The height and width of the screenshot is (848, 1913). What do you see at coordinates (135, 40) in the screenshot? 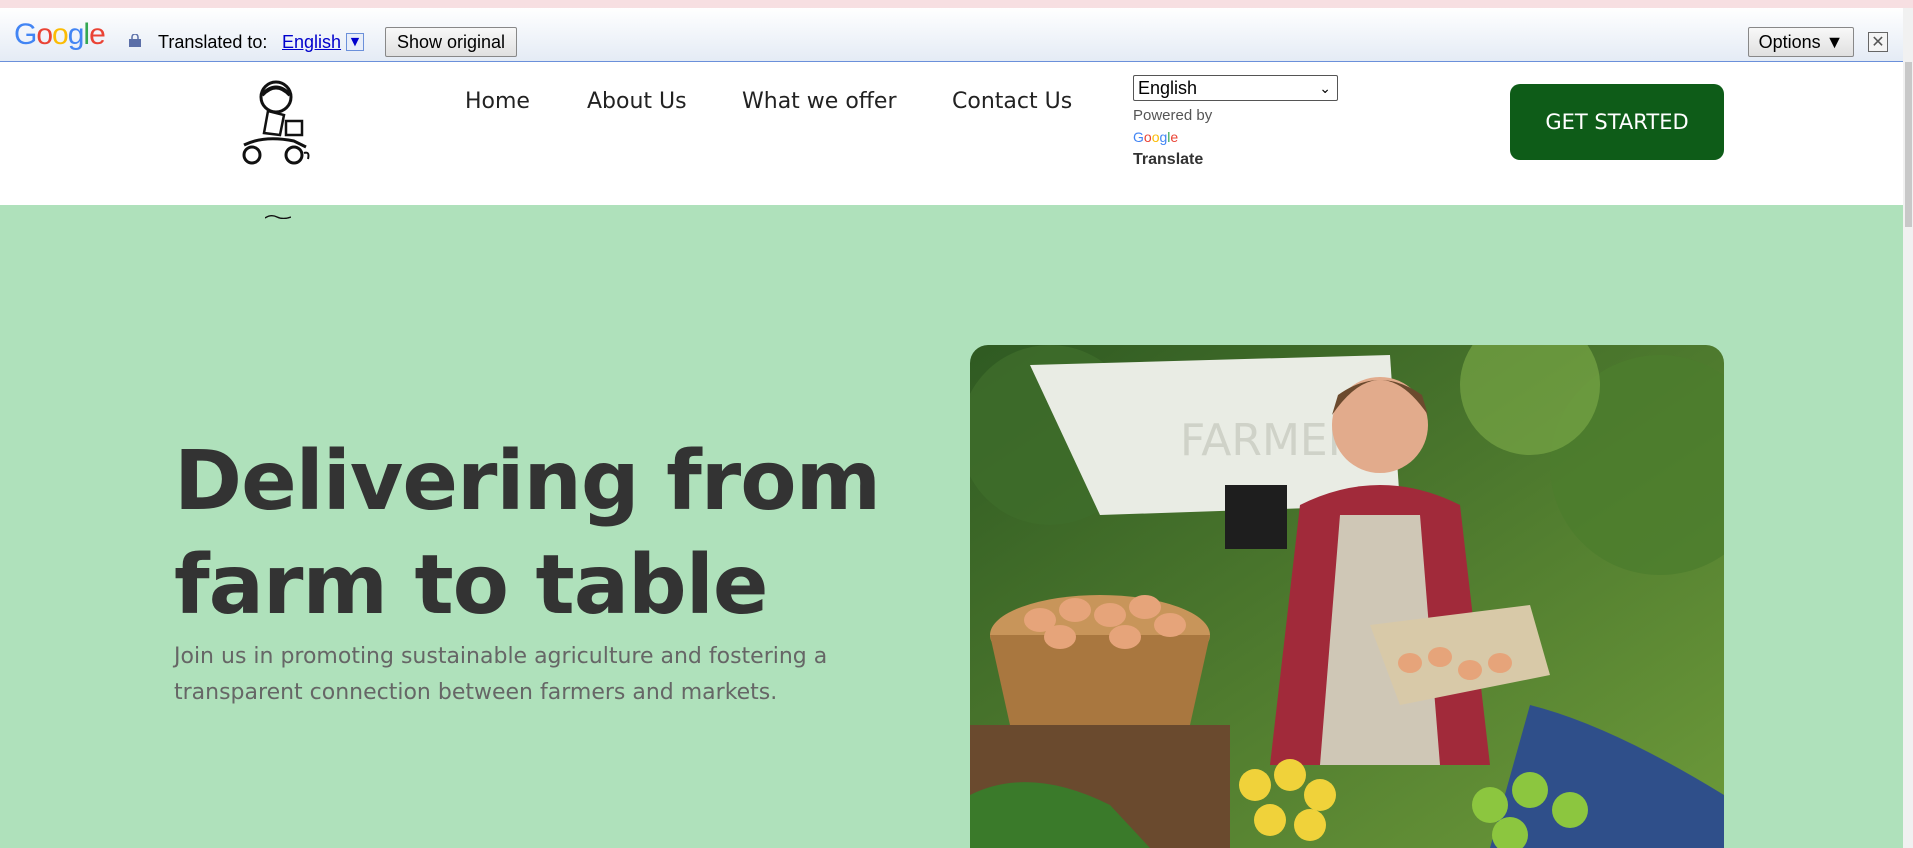
I see `lock-icon` at bounding box center [135, 40].